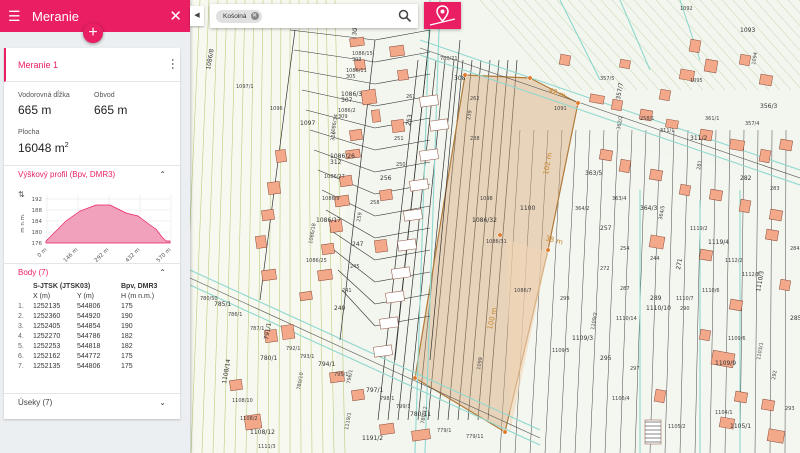 The image size is (800, 453). I want to click on search-chip: Košolná ✕, so click(239, 16).